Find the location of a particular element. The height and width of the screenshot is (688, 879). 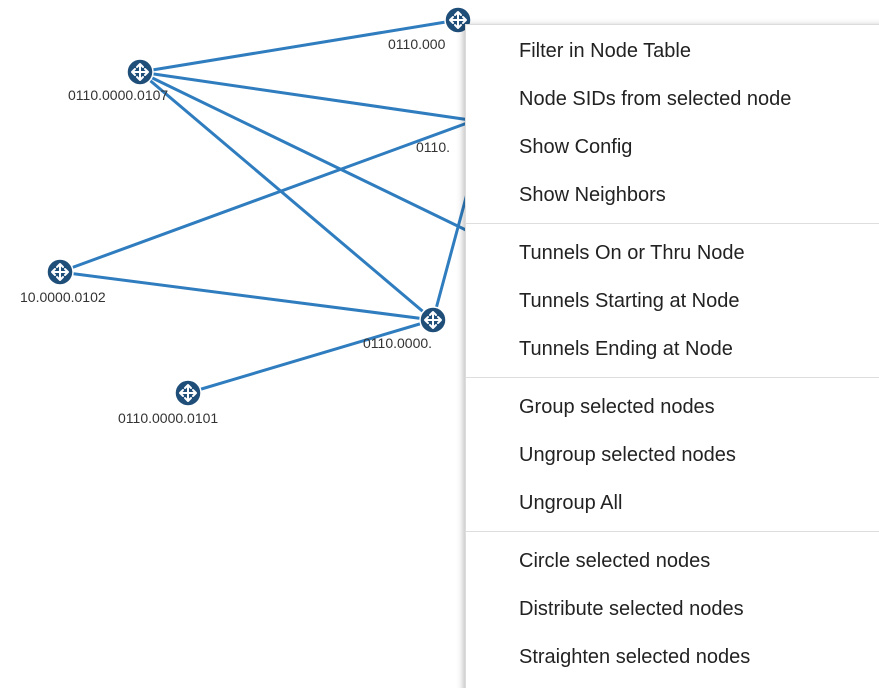

node-label: 0110.0000.0107 is located at coordinates (118, 95).